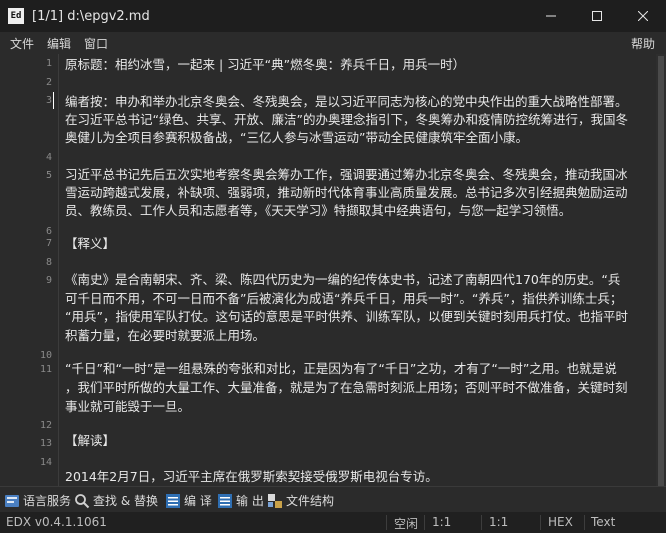 The image size is (666, 533). I want to click on line-number: 13, so click(45, 443).